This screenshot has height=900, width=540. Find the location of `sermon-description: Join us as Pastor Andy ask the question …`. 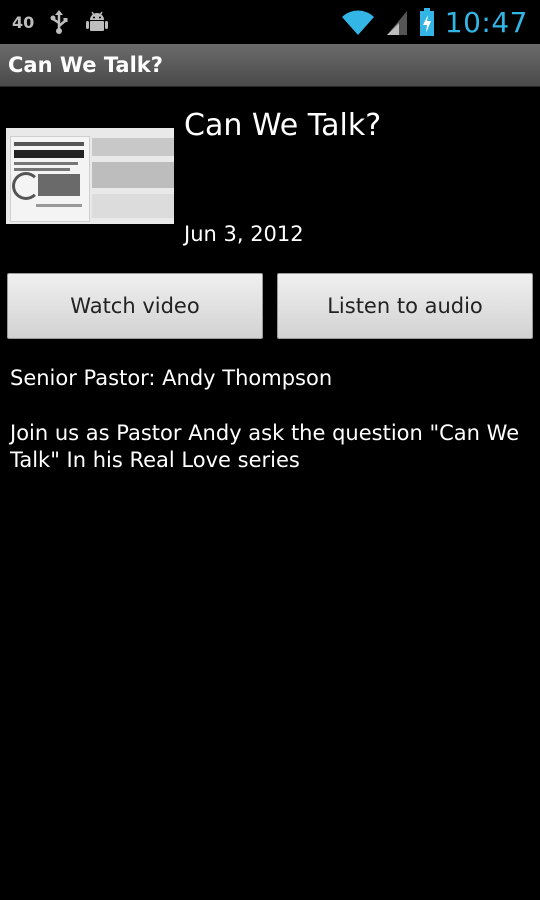

sermon-description: Join us as Pastor Andy ask the question … is located at coordinates (265, 446).